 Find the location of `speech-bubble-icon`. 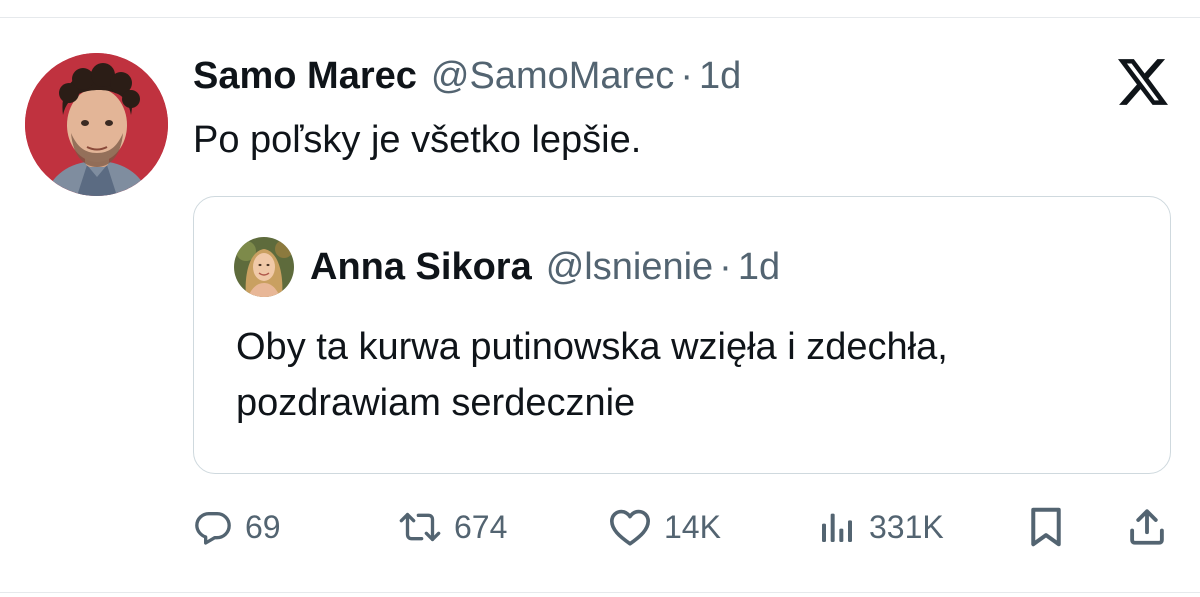

speech-bubble-icon is located at coordinates (213, 528).